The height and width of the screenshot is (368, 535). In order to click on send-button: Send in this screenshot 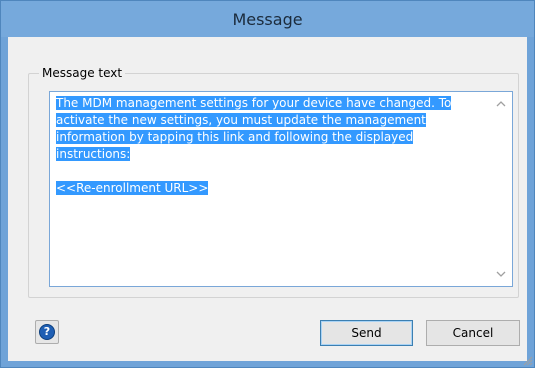, I will do `click(366, 333)`.